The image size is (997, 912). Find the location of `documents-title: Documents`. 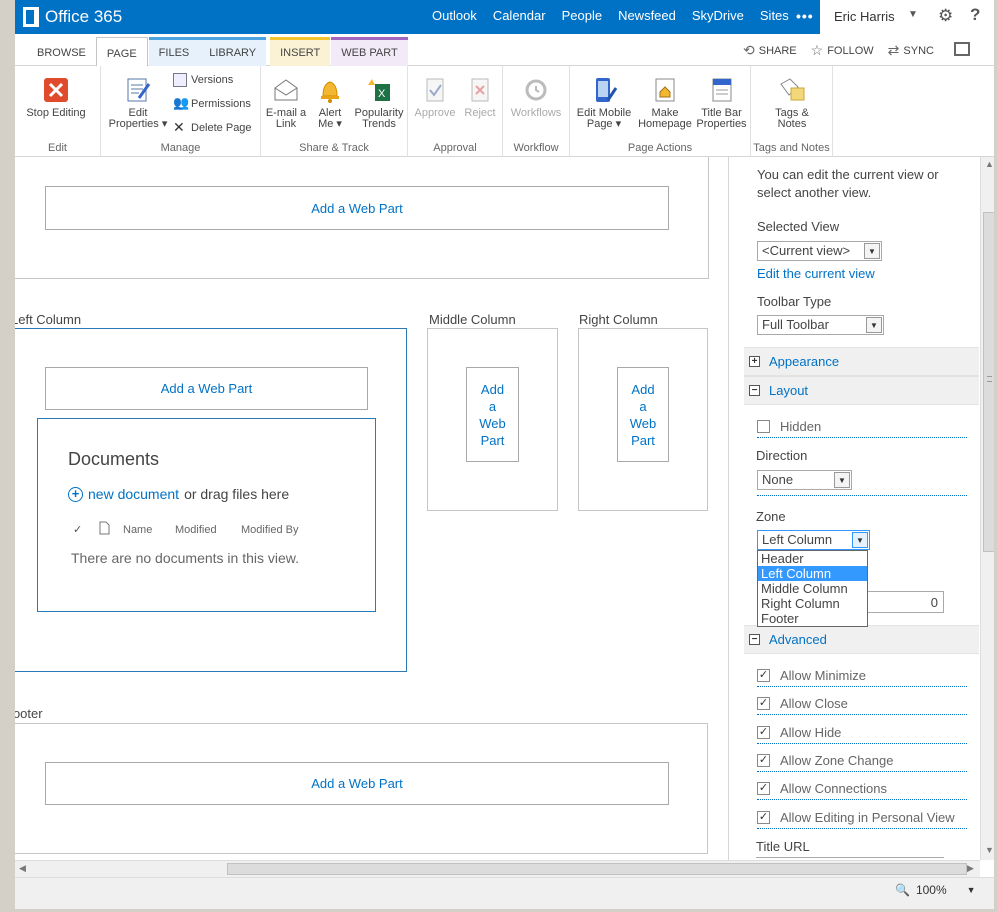

documents-title: Documents is located at coordinates (113, 459).